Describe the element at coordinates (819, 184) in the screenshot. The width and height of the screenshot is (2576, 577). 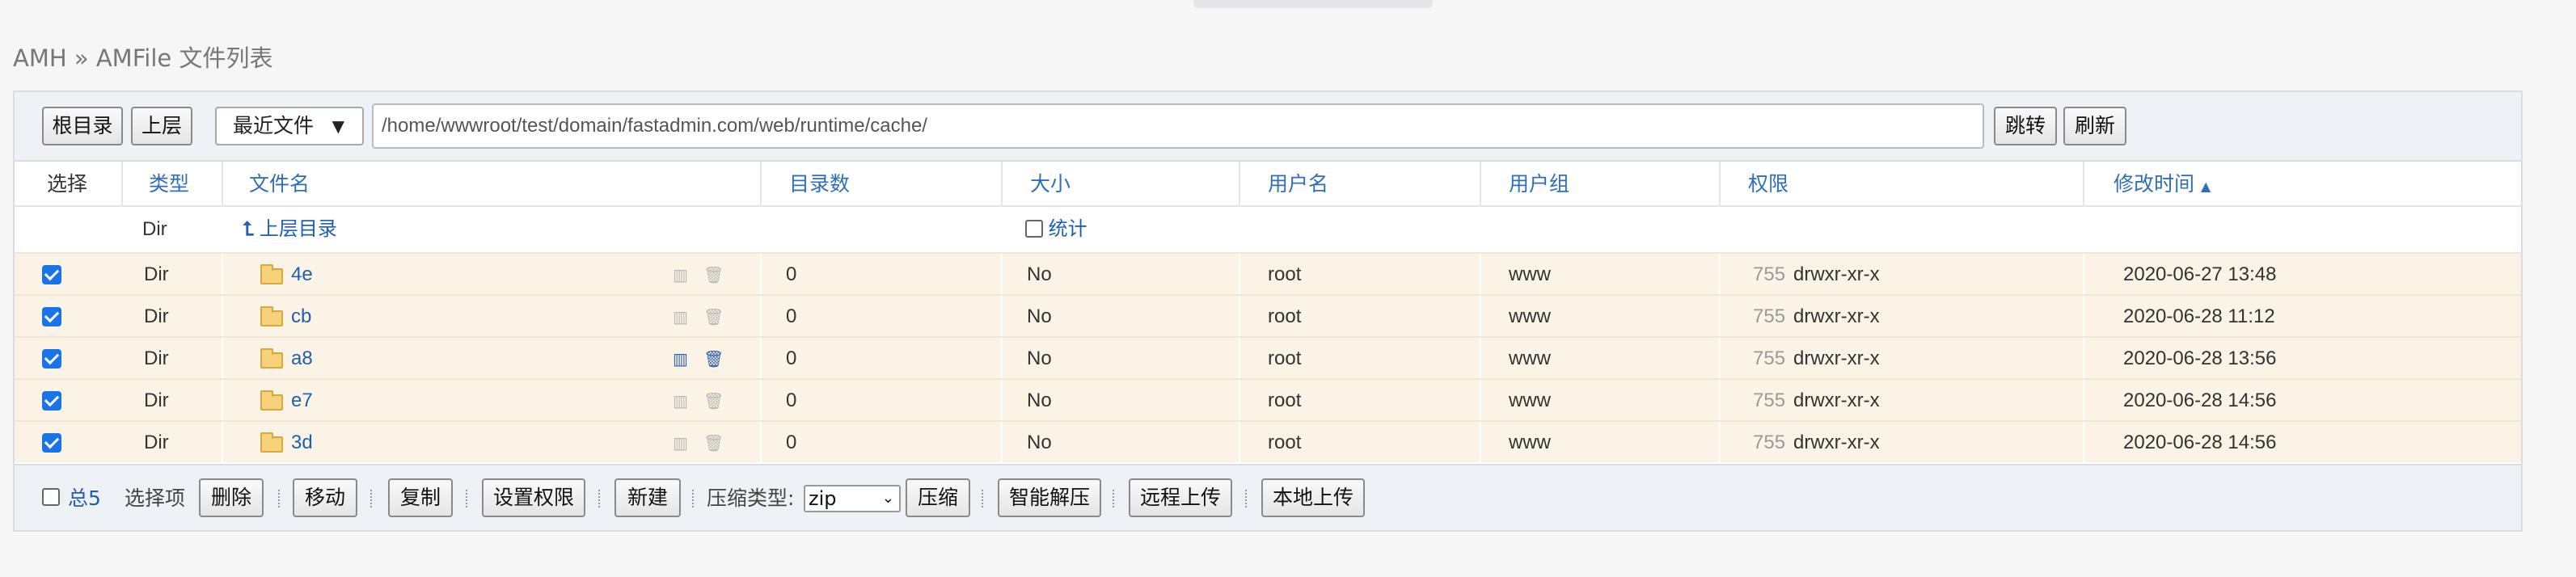
I see `col-dir-count: 目录数` at that location.